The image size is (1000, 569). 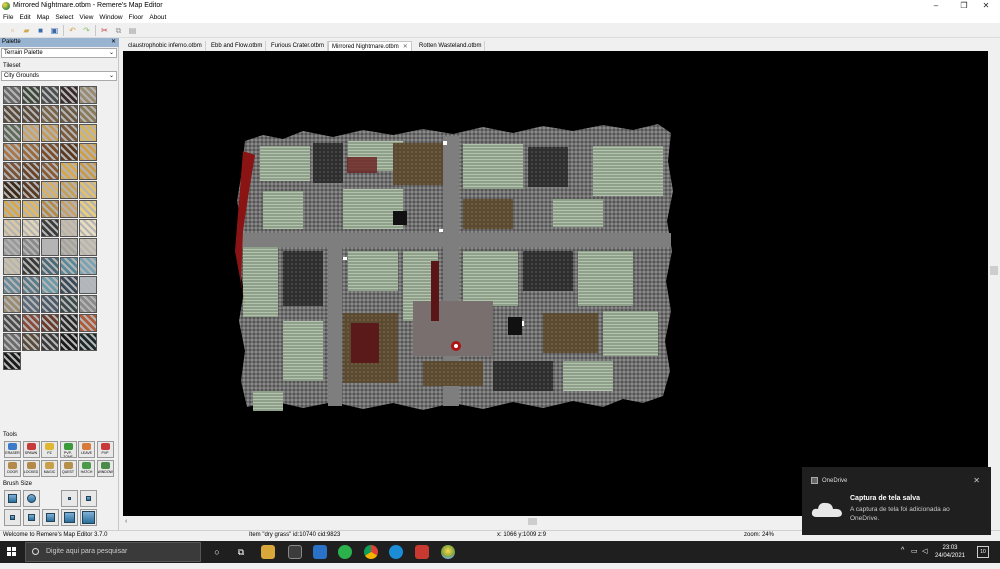 What do you see at coordinates (950, 552) in the screenshot?
I see `taskbar-clock: 23:03 24/04/2021` at bounding box center [950, 552].